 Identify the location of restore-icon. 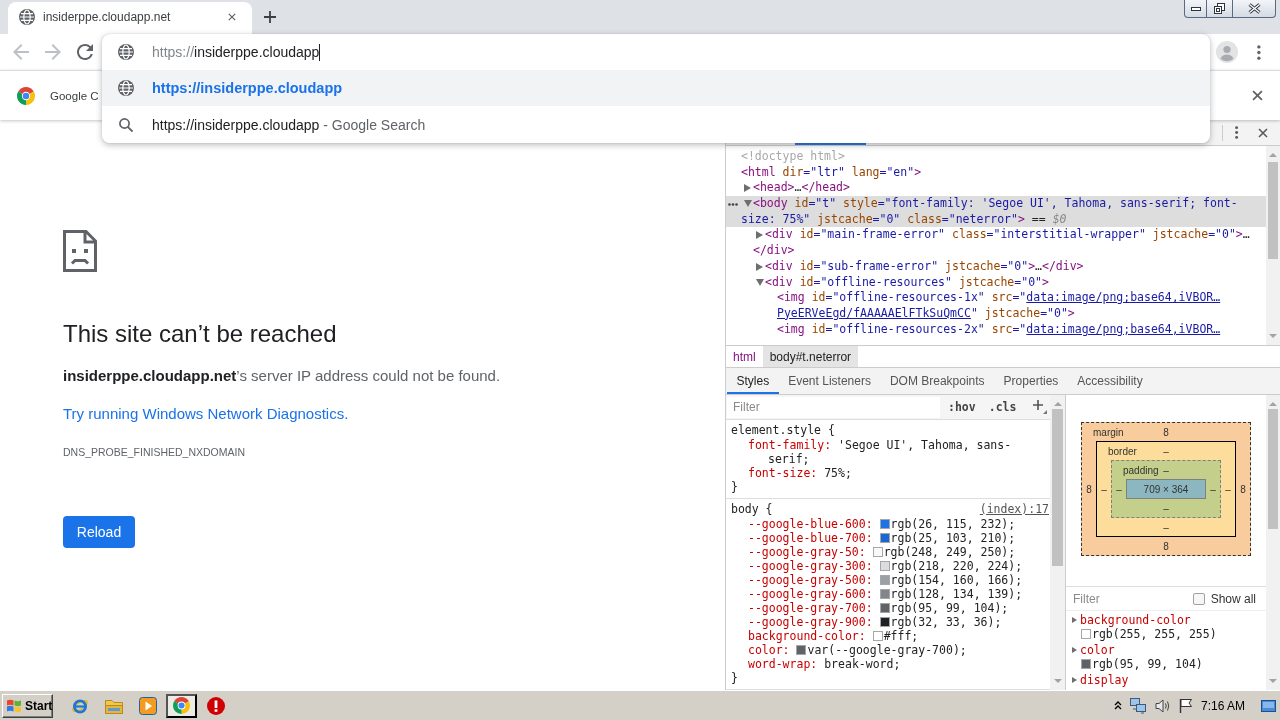
(1219, 8).